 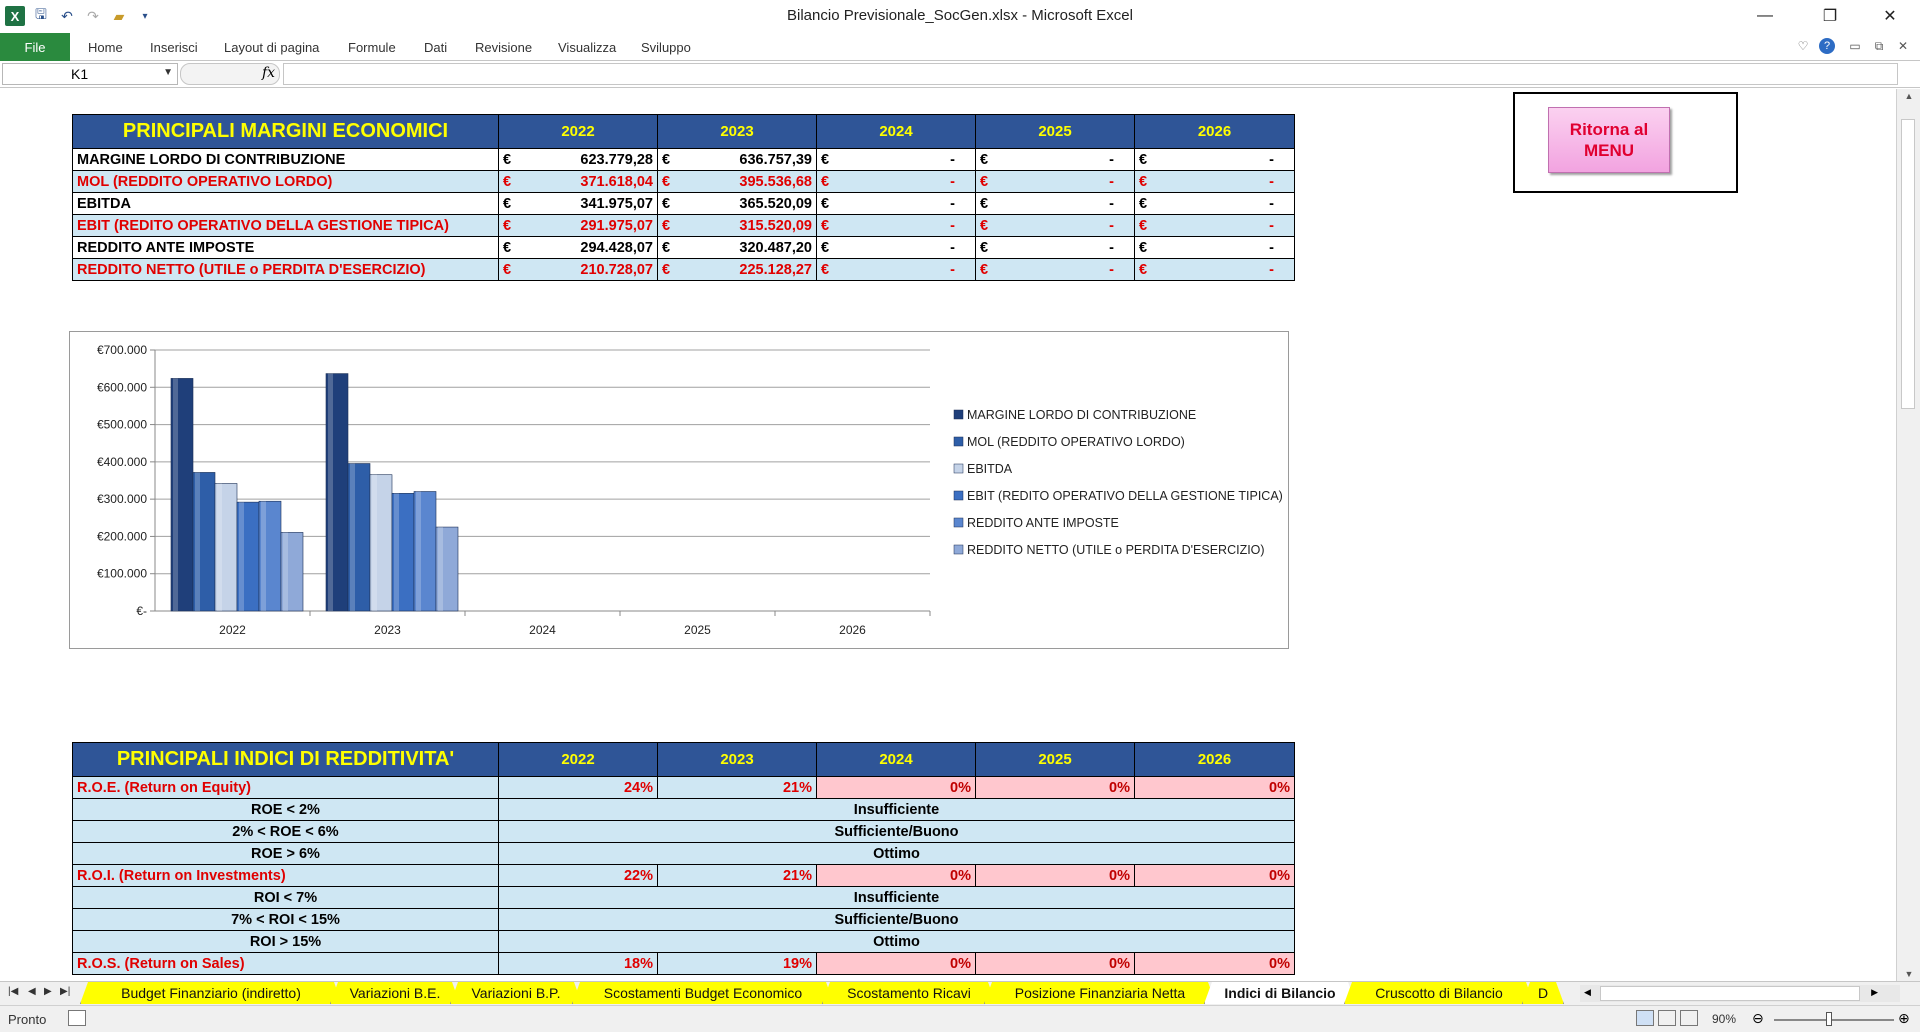 I want to click on band-range: 7% < ROI < 15%, so click(x=285, y=919).